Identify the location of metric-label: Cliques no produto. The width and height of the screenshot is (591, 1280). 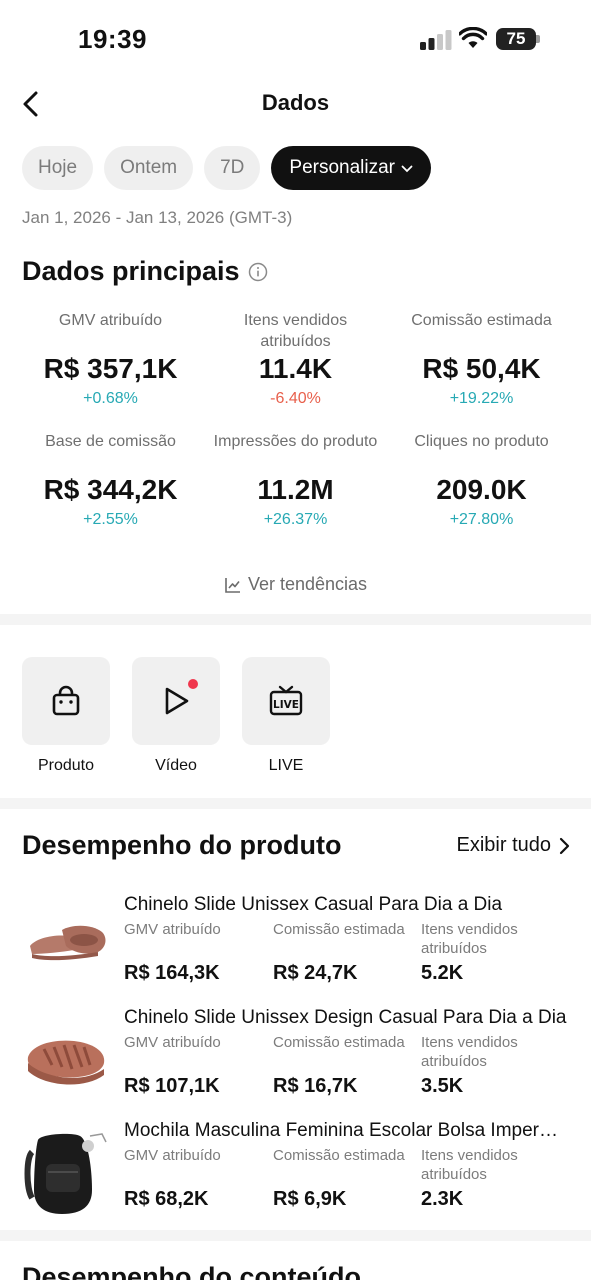
(481, 441).